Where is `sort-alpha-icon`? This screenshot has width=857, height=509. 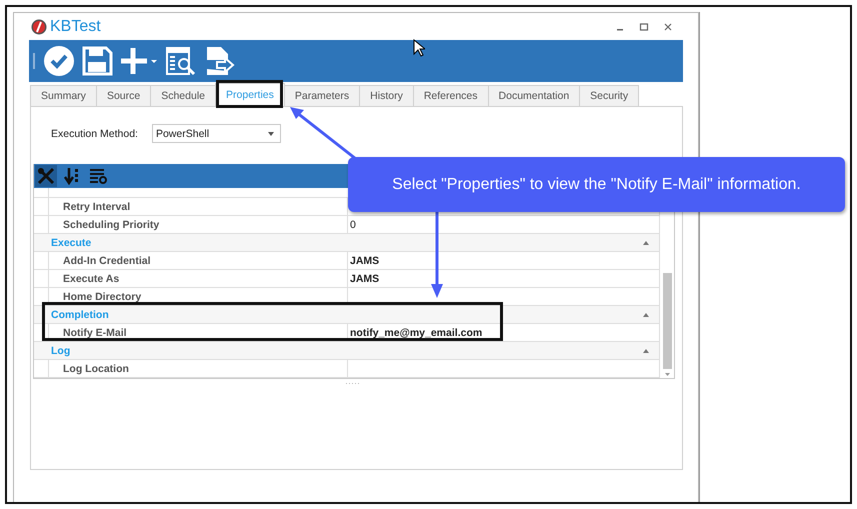
sort-alpha-icon is located at coordinates (72, 176).